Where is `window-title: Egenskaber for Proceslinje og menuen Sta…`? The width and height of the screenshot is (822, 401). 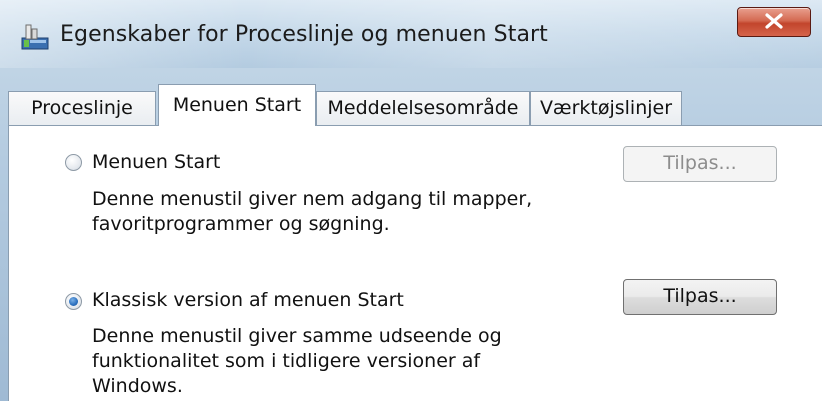
window-title: Egenskaber for Proceslinje og menuen Sta… is located at coordinates (304, 34).